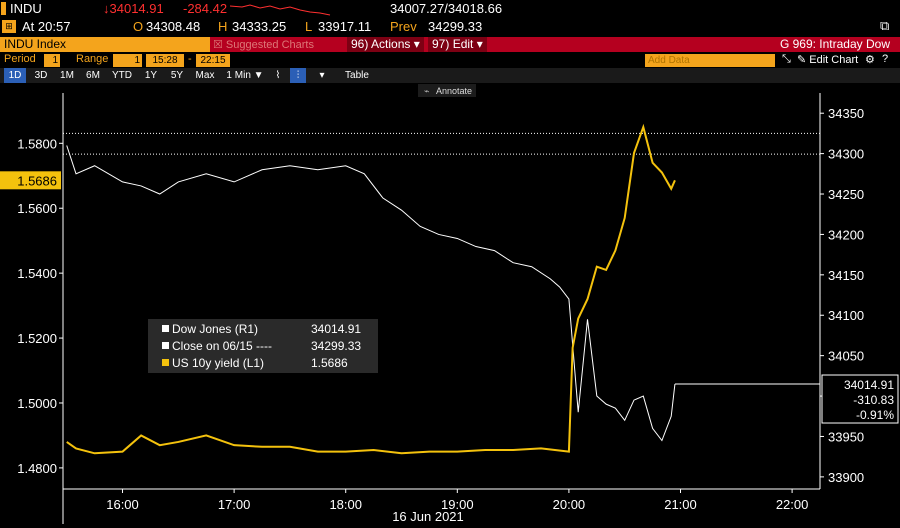 This screenshot has height=528, width=900. I want to click on x-tick-label: 21:00, so click(680, 504).